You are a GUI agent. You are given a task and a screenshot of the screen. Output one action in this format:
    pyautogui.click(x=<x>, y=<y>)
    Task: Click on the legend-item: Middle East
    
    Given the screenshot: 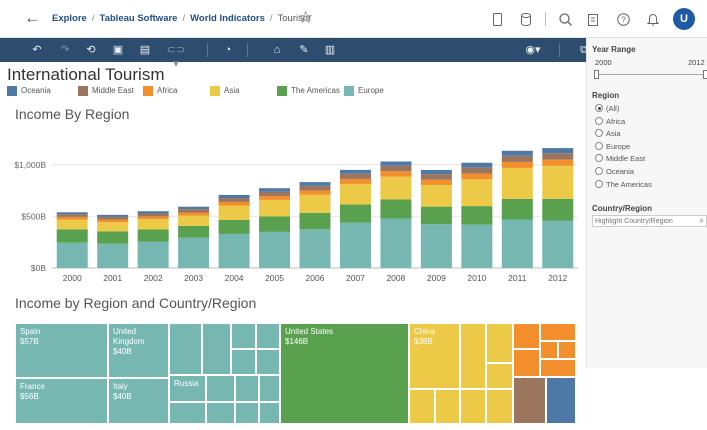 What is the action you would take?
    pyautogui.click(x=106, y=91)
    